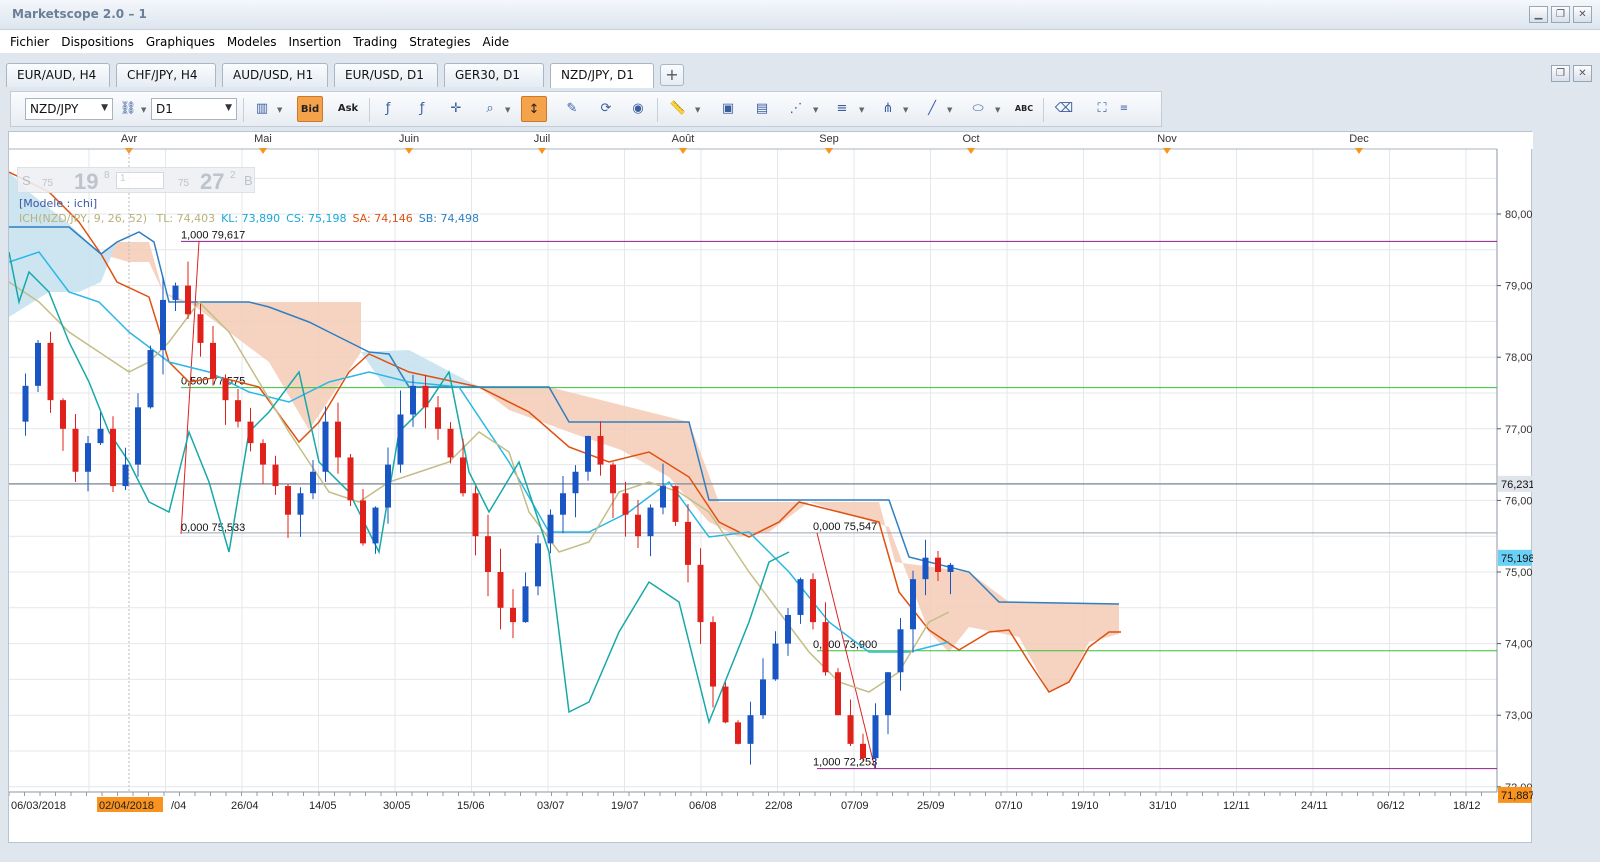  What do you see at coordinates (126, 806) in the screenshot?
I see `date-label: 02/04/2018` at bounding box center [126, 806].